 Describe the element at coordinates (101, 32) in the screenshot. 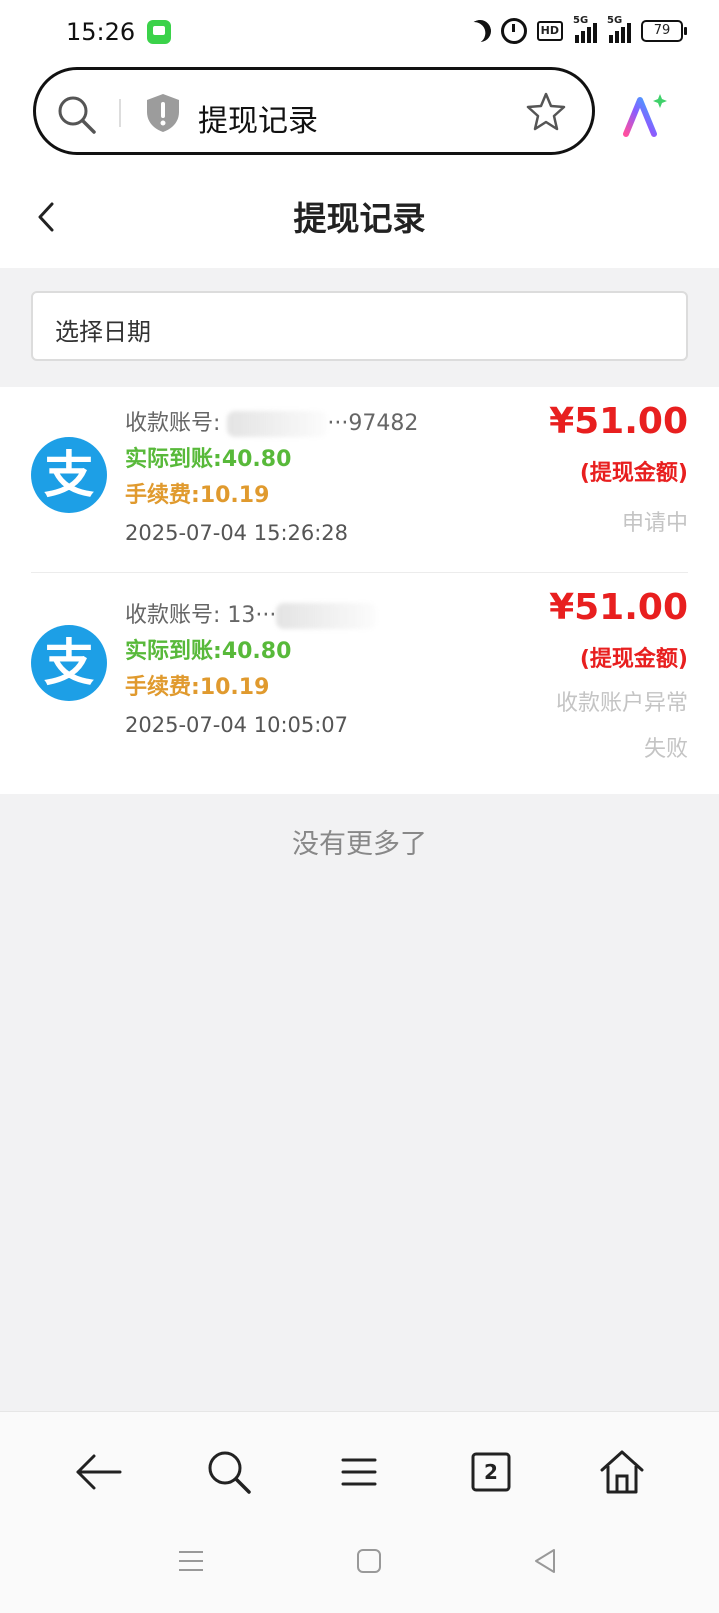

I see `status-time: 15:26` at that location.